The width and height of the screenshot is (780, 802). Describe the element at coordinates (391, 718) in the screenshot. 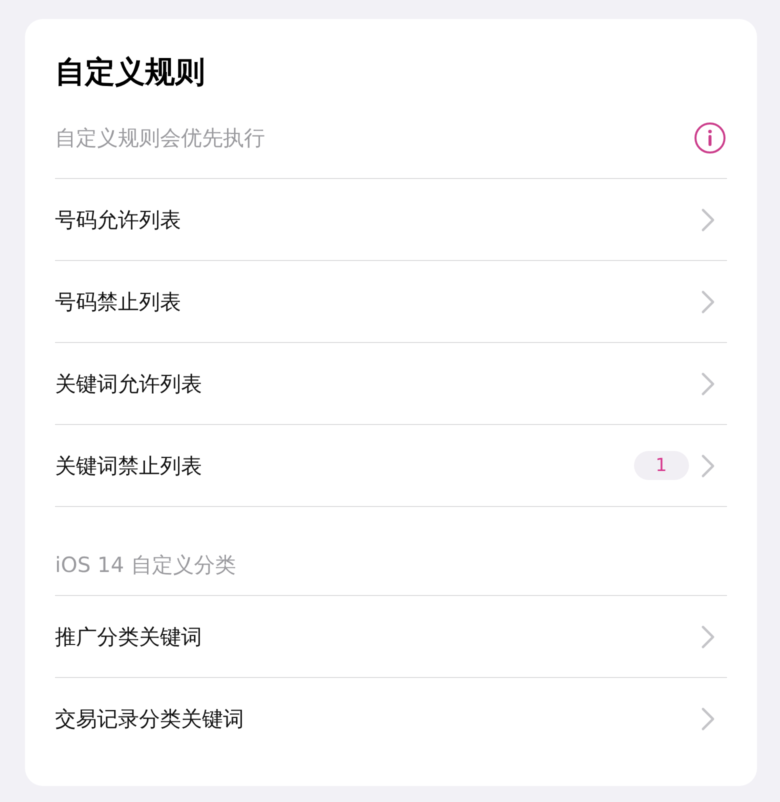

I see `list-row: 交易记录分类关键词` at that location.